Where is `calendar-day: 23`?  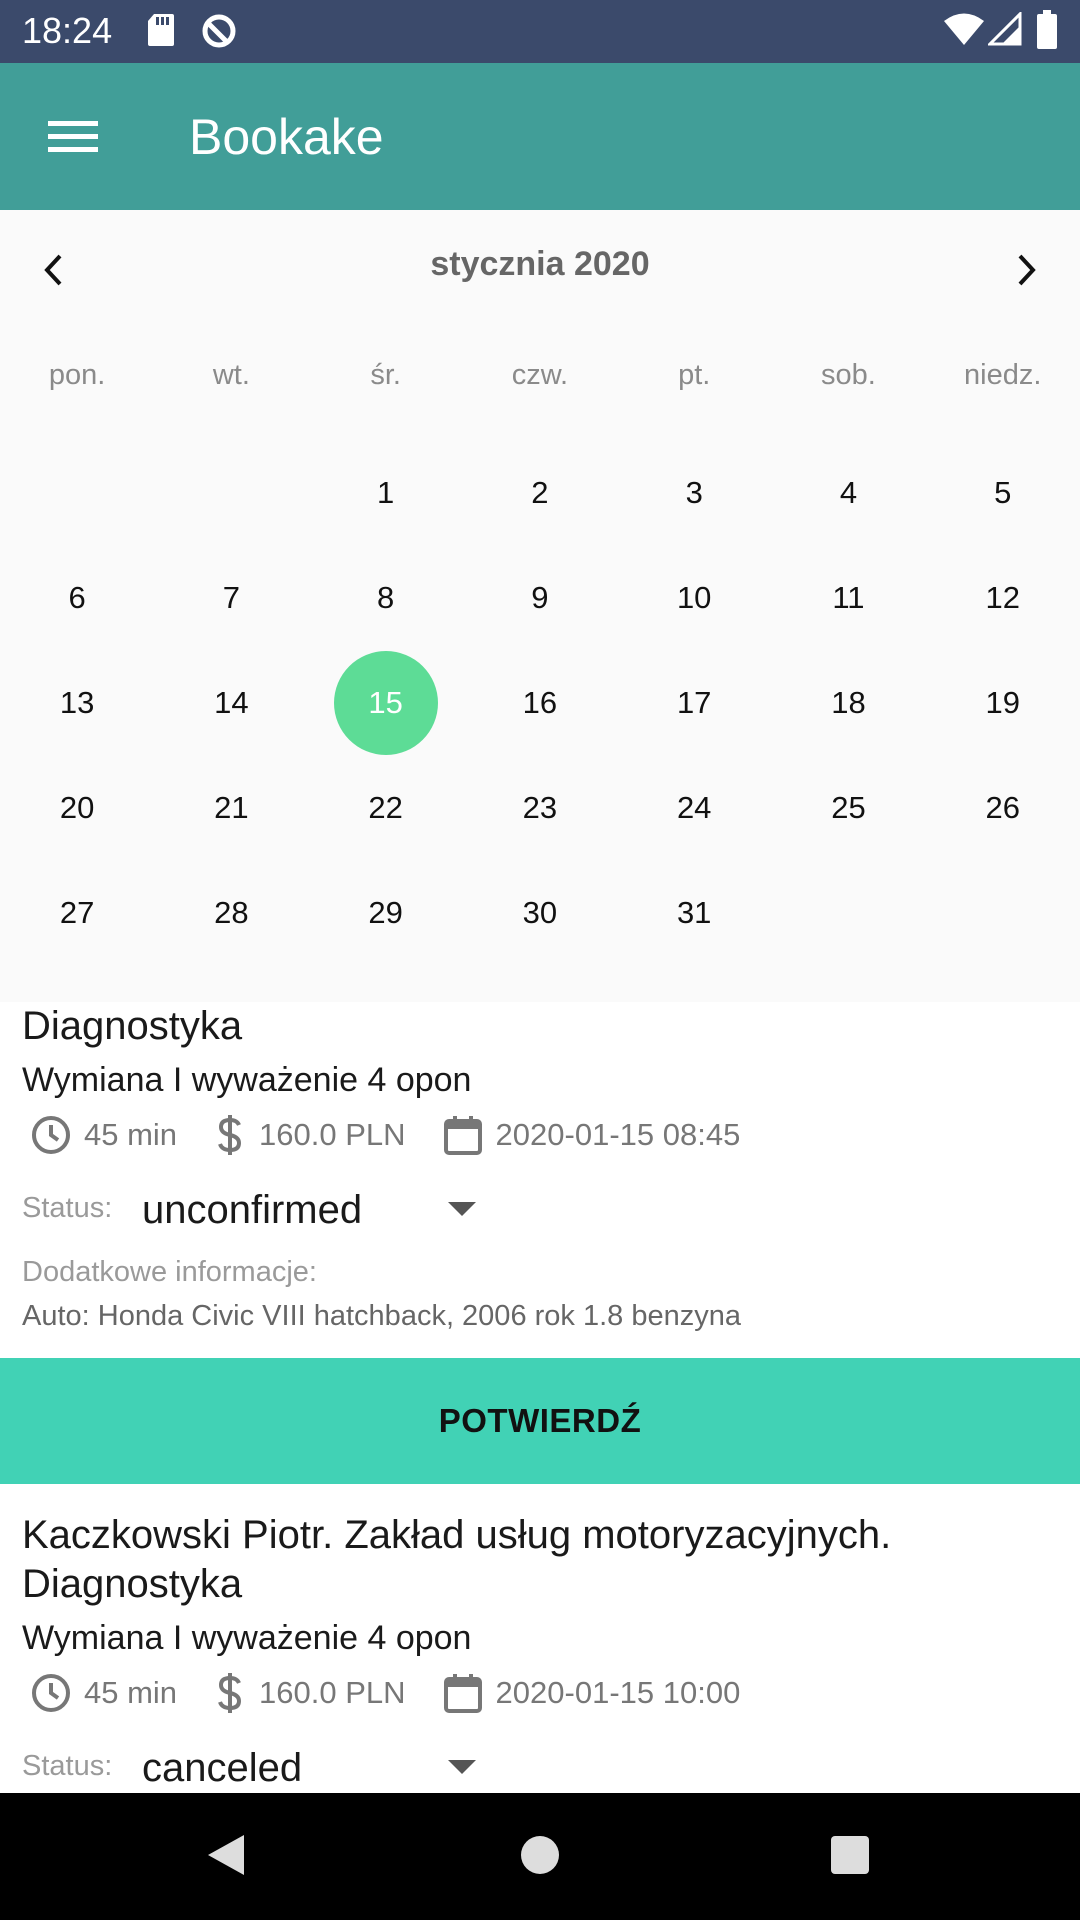
calendar-day: 23 is located at coordinates (540, 807).